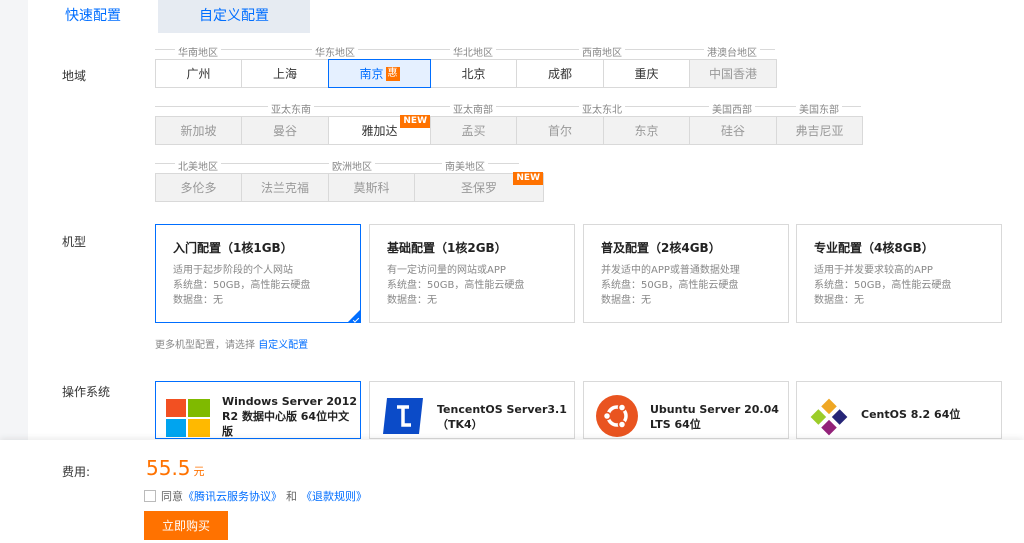  What do you see at coordinates (617, 416) in the screenshot?
I see `ubuntu-icon` at bounding box center [617, 416].